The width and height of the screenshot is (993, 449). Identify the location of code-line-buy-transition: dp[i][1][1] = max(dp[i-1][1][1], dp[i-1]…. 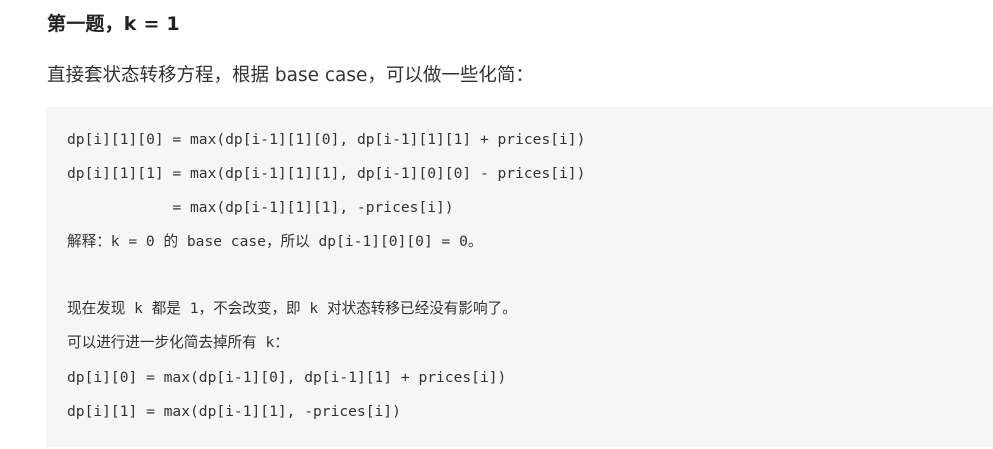
(326, 173).